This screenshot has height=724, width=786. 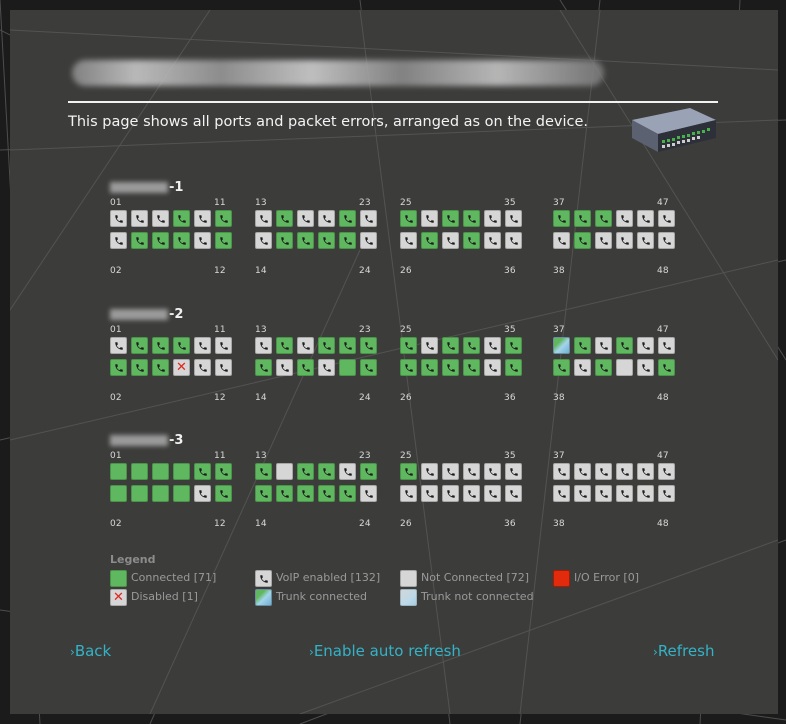 I want to click on enable-auto-refresh-link: ›Enable auto refresh, so click(x=385, y=651).